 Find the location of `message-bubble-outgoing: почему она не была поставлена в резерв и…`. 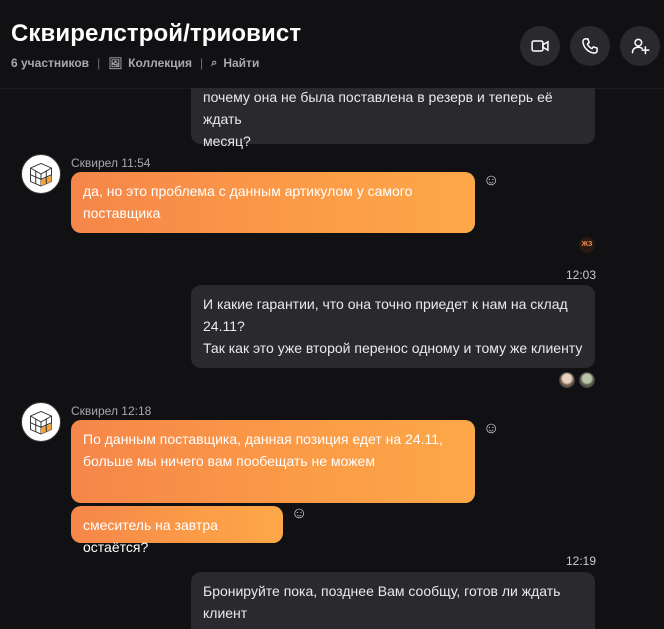

message-bubble-outgoing: почему она не была поставлена в резерв и… is located at coordinates (393, 118).